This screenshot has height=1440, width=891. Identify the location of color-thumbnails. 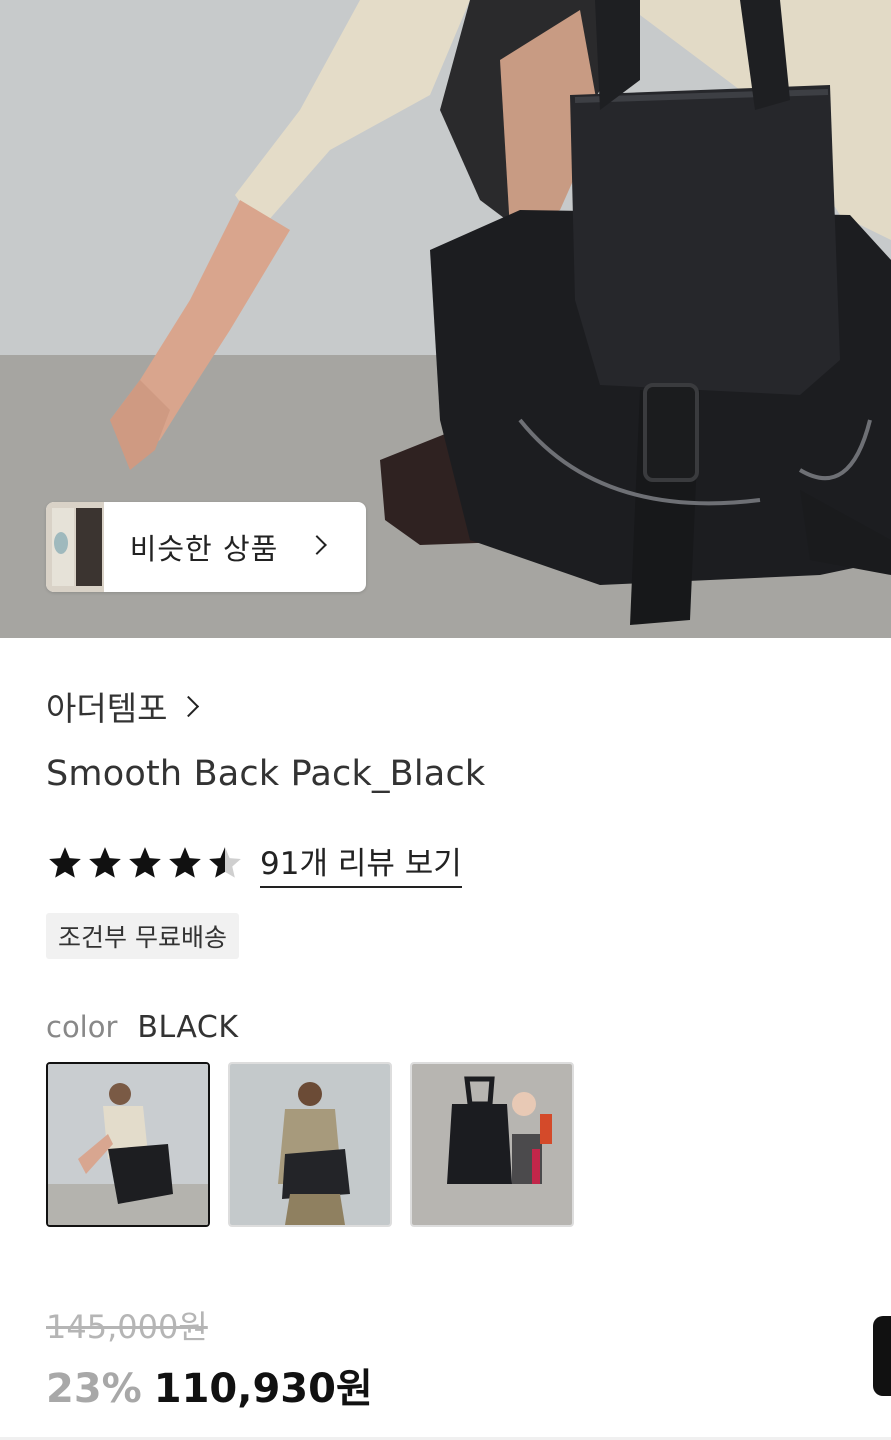
(319, 1144).